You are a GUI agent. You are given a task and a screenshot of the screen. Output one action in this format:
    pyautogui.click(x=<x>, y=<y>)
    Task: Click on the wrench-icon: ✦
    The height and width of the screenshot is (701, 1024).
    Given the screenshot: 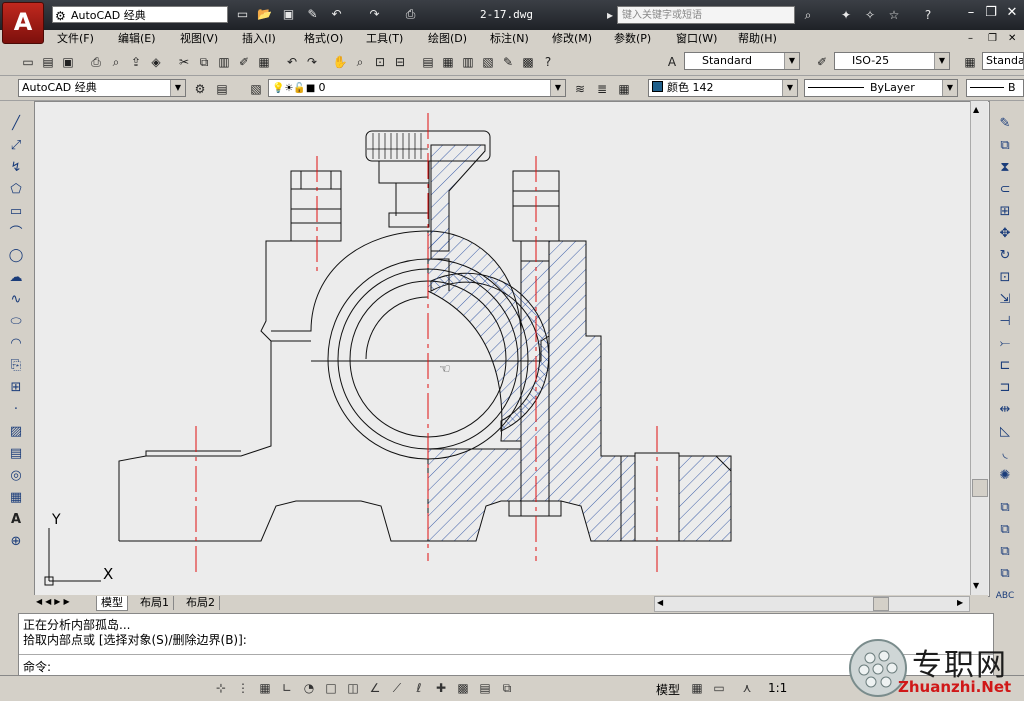 What is the action you would take?
    pyautogui.click(x=846, y=15)
    